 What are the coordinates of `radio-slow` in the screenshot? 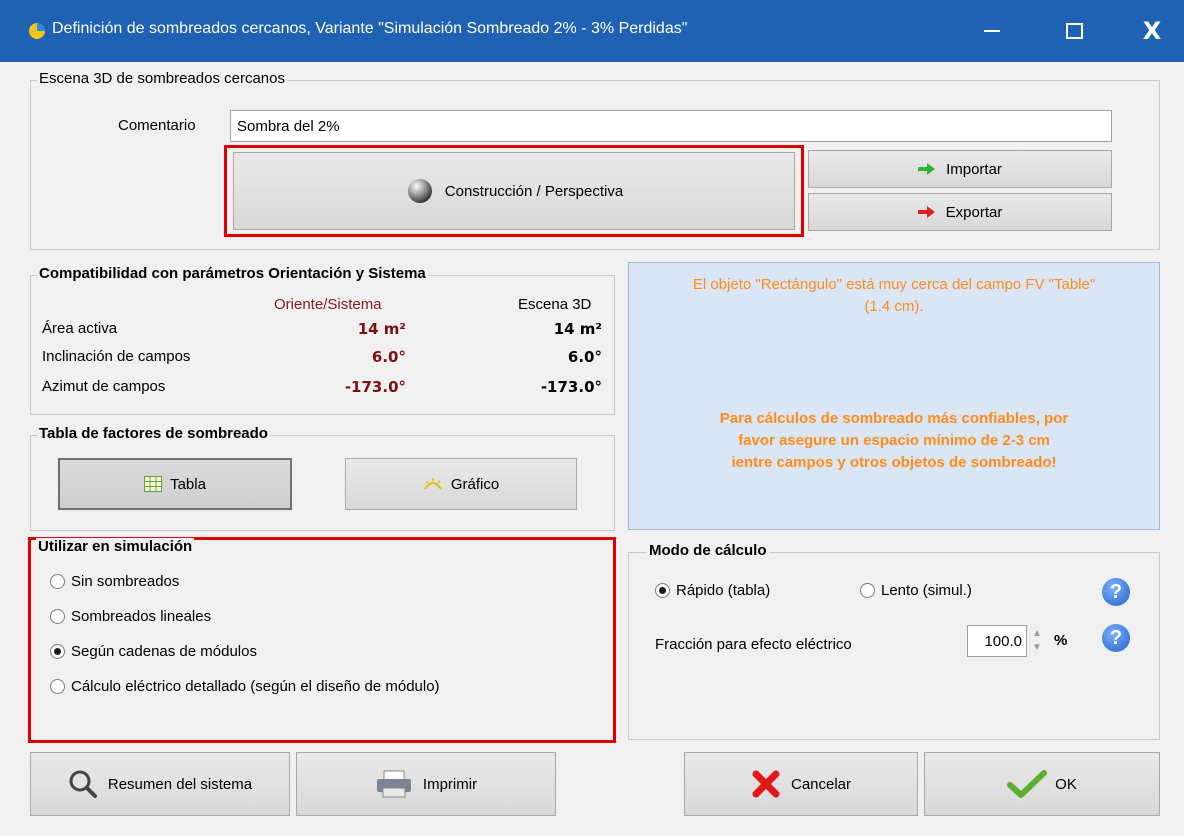 It's located at (867, 590).